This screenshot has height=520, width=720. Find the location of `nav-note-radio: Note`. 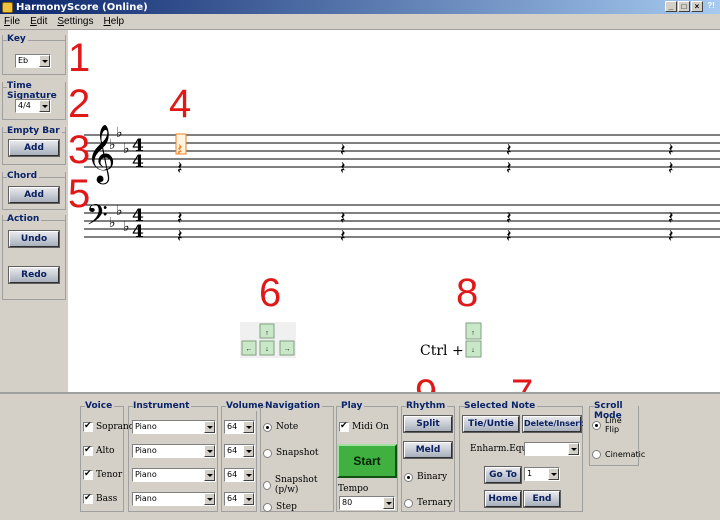

nav-note-radio: Note is located at coordinates (280, 427).